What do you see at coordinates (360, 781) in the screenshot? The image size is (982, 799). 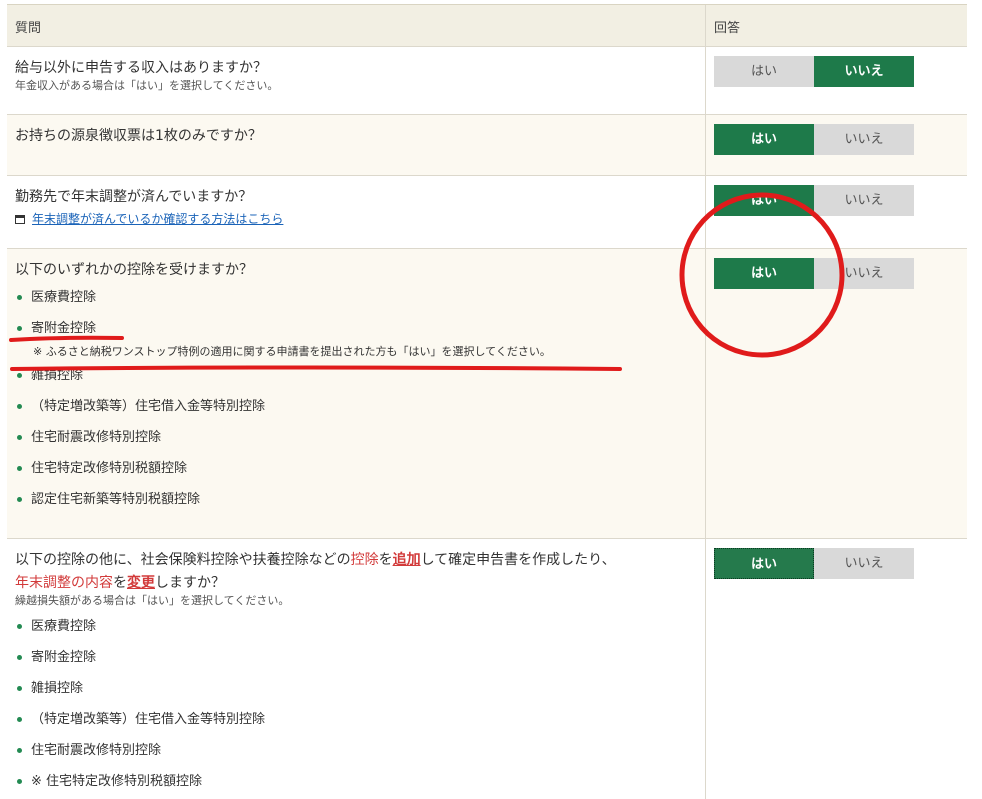 I see `list-item: ※ 住宅特定改修特別税額控除` at bounding box center [360, 781].